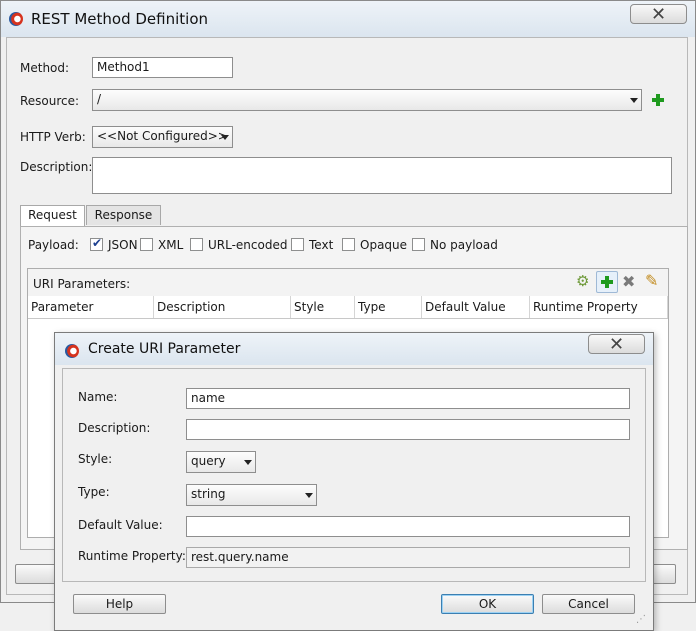  What do you see at coordinates (162, 67) in the screenshot?
I see `method-input: Method1` at bounding box center [162, 67].